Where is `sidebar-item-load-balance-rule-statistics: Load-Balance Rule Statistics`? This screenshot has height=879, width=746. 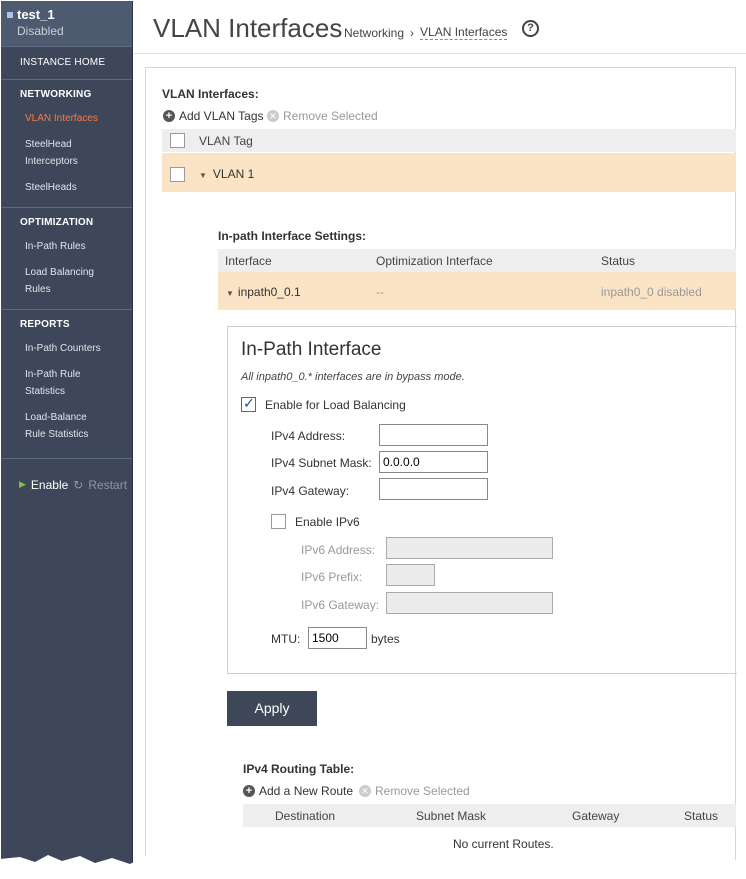 sidebar-item-load-balance-rule-statistics: Load-Balance Rule Statistics is located at coordinates (58, 426).